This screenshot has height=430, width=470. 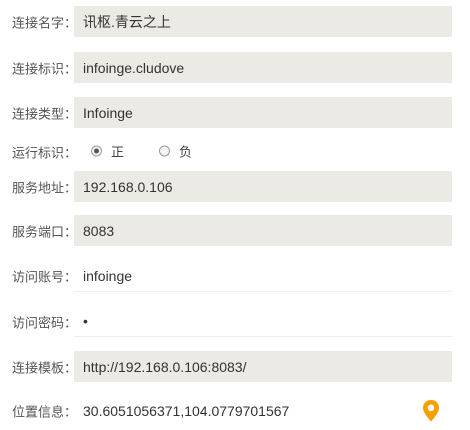 I want to click on connection-id-field: infoinge.cludove, so click(x=263, y=67).